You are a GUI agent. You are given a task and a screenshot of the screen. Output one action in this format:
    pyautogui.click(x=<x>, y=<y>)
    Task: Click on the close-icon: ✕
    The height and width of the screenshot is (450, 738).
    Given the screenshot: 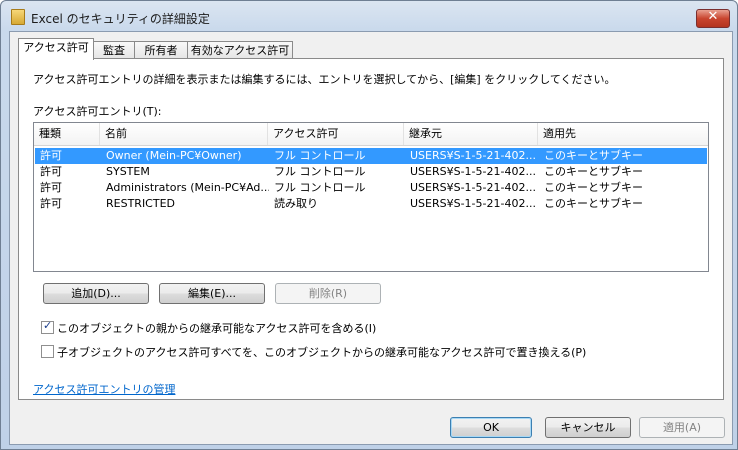 What is the action you would take?
    pyautogui.click(x=713, y=16)
    